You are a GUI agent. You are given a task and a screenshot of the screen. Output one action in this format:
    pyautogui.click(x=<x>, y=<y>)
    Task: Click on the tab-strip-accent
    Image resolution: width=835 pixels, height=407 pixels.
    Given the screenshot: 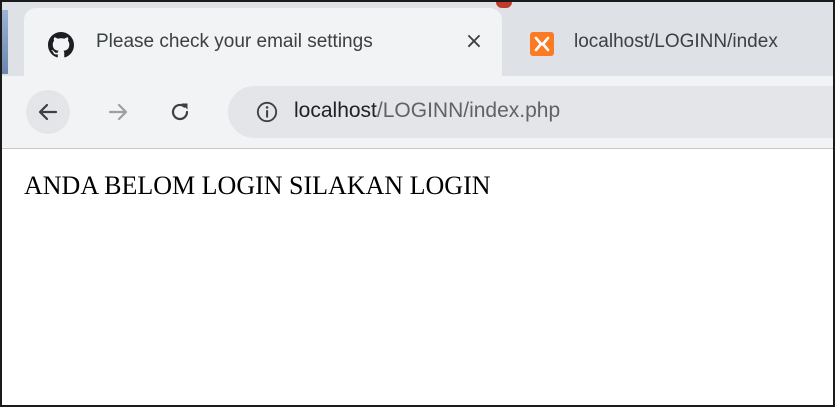 What is the action you would take?
    pyautogui.click(x=504, y=5)
    